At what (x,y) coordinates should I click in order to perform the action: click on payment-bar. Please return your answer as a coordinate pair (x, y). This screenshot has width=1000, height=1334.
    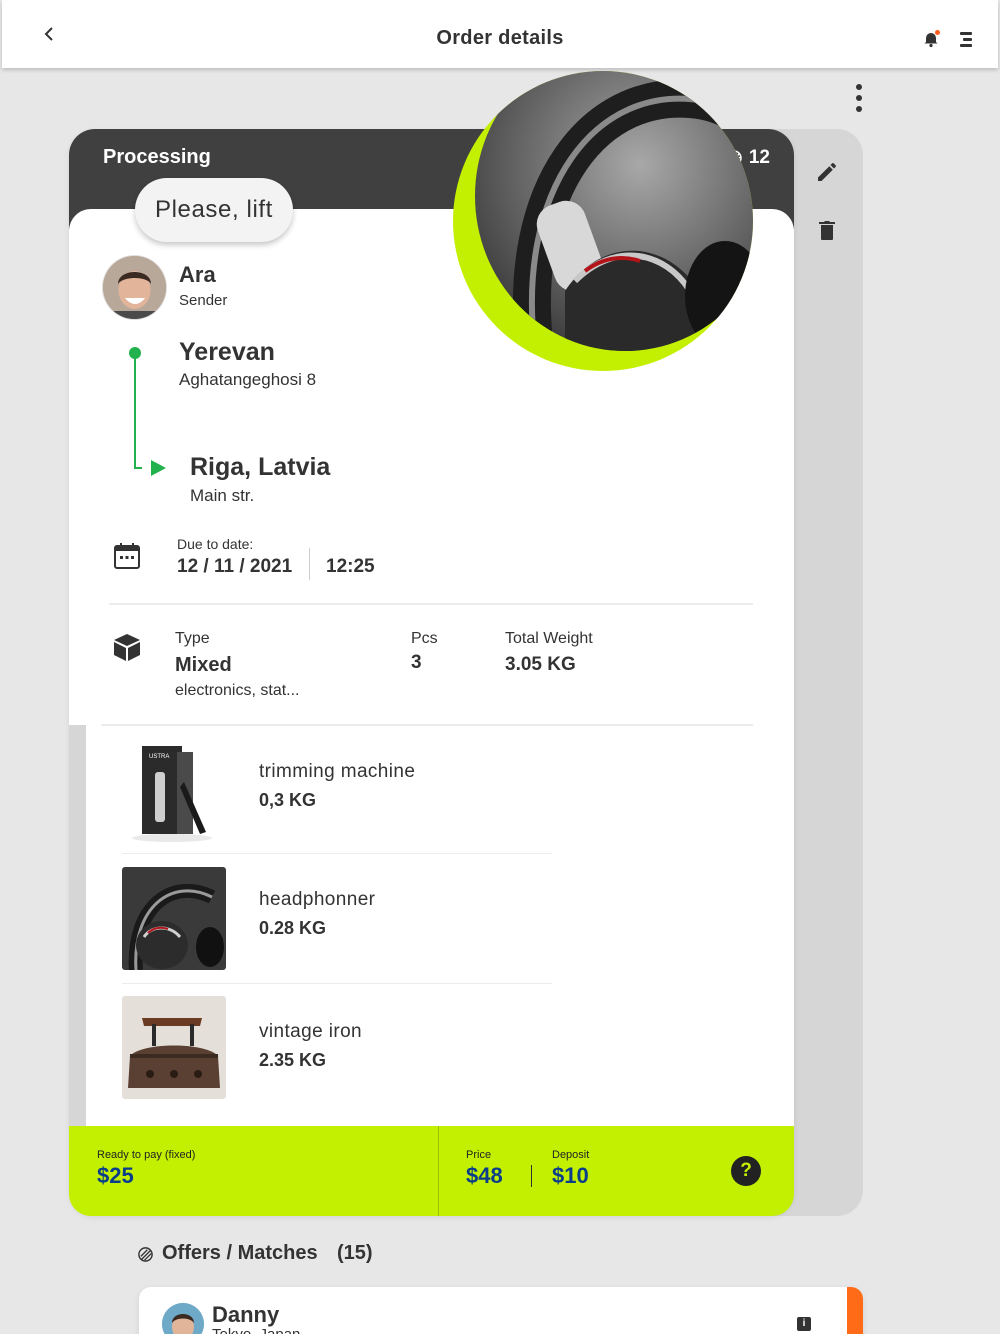
    Looking at the image, I should click on (431, 1171).